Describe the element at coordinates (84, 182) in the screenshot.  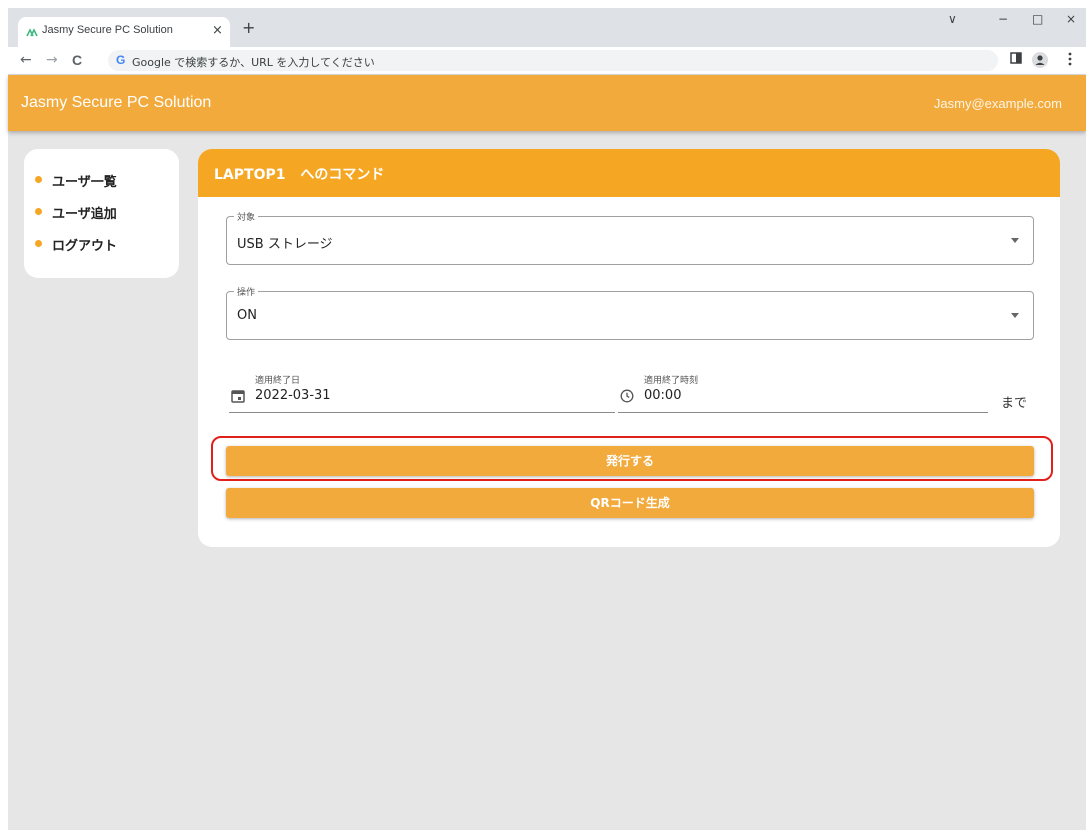
I see `sidebar-item-label: ユーザ一覧` at that location.